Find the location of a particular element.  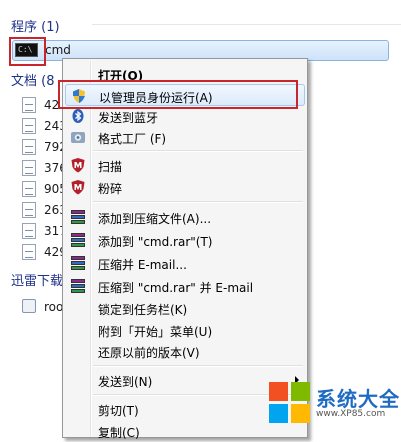

highlight-box-cmd is located at coordinates (27, 51).